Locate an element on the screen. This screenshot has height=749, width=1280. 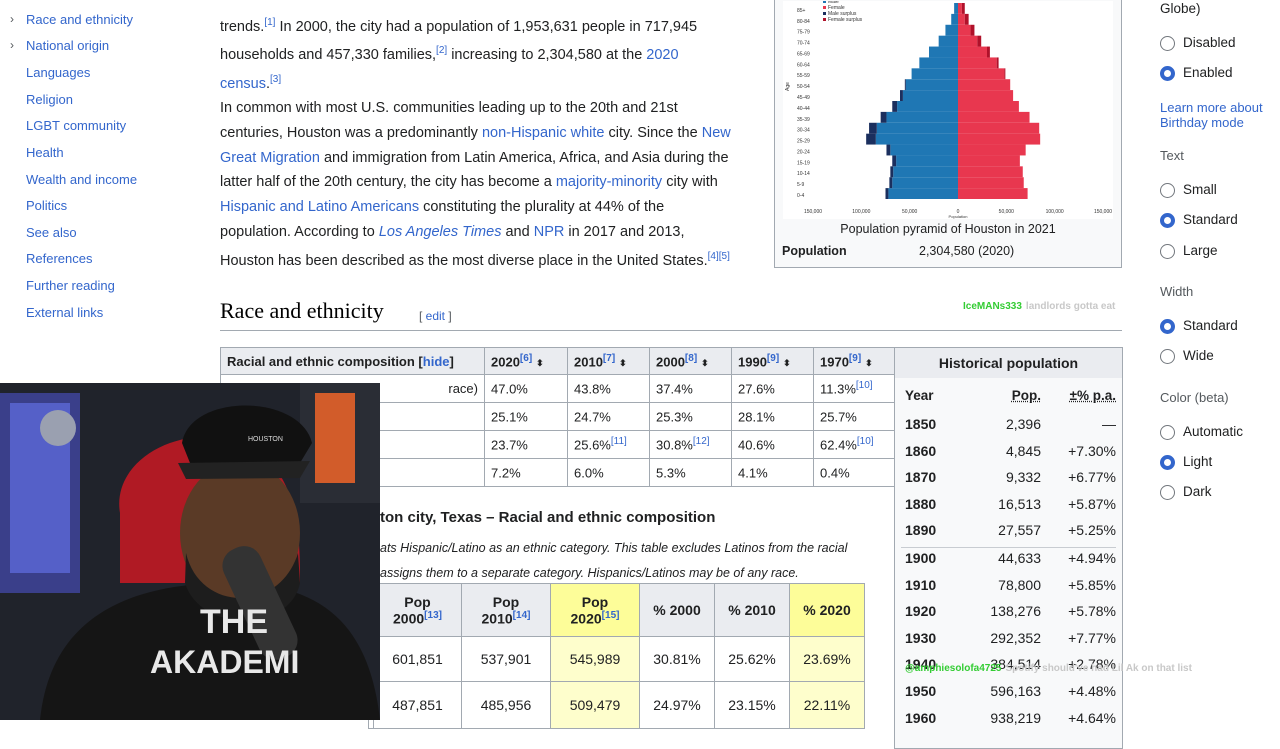
toc-item: References is located at coordinates (59, 258).